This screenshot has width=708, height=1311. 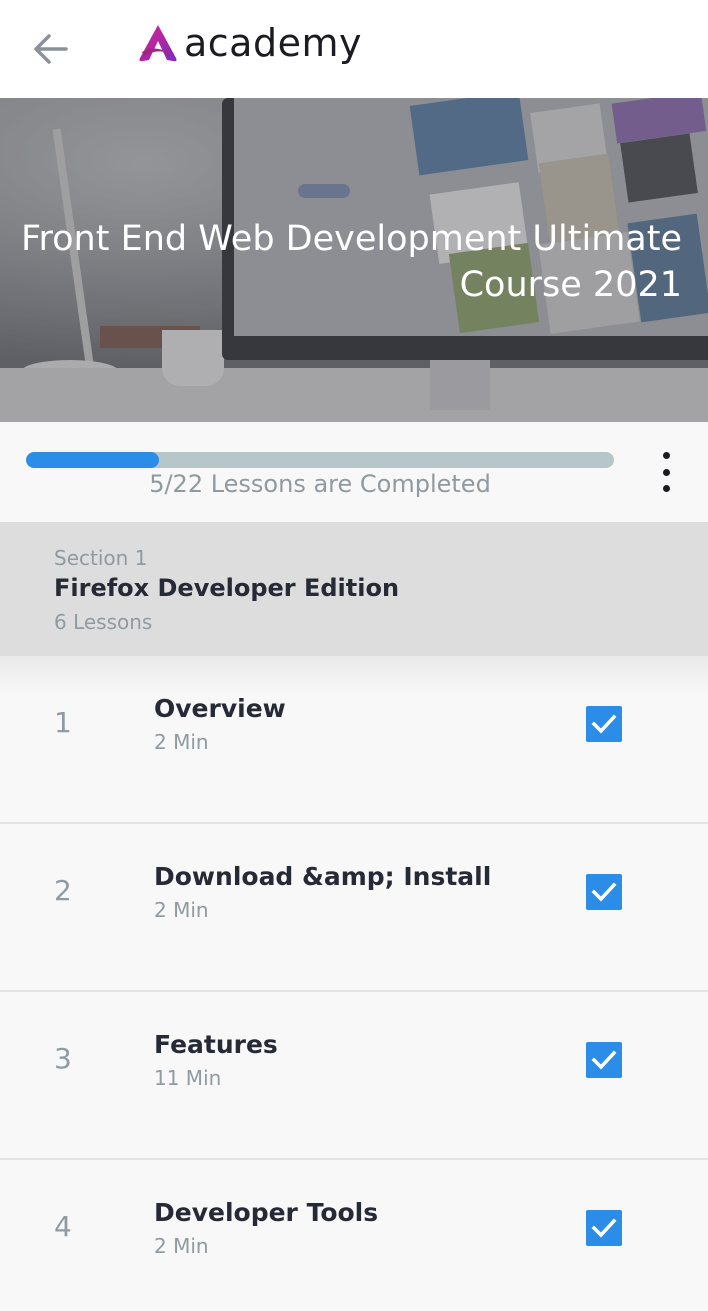 I want to click on back-button, so click(x=50, y=49).